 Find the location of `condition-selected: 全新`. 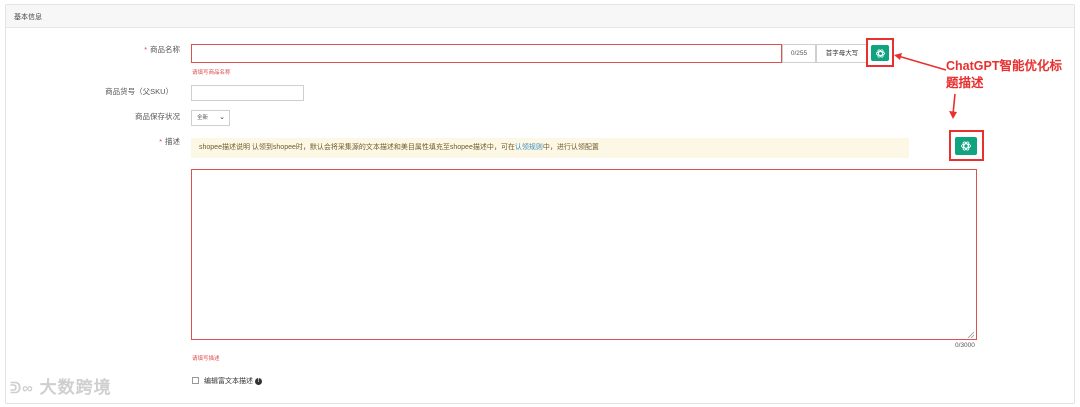

condition-selected: 全新 is located at coordinates (203, 118).